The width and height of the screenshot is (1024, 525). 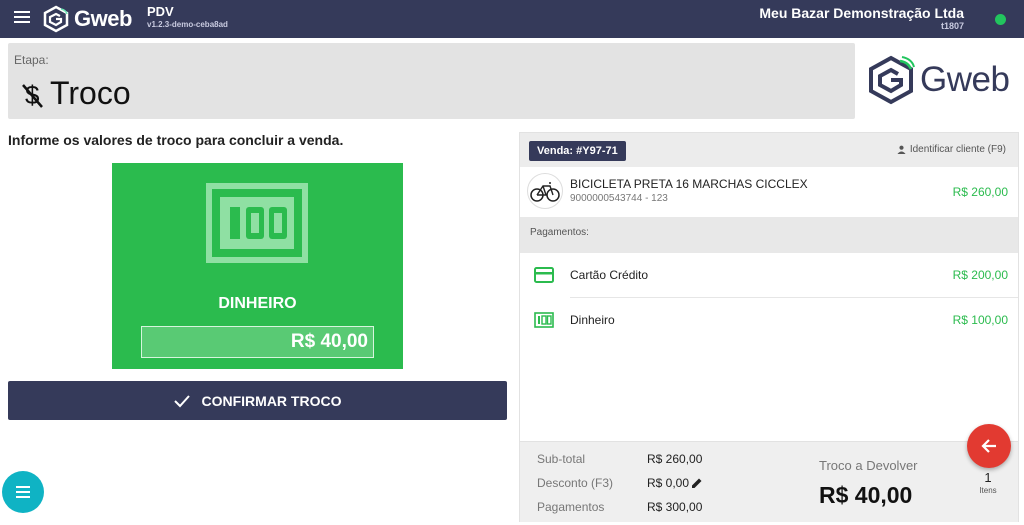 I want to click on subtotal-label: Sub-total, so click(x=561, y=459).